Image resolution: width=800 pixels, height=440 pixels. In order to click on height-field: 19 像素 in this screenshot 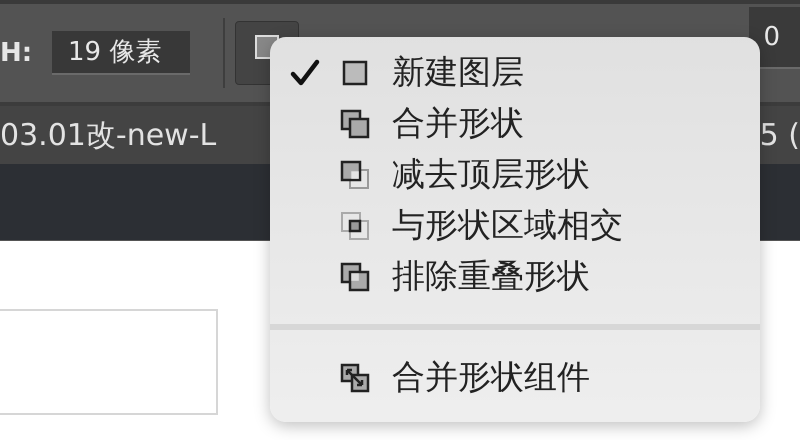, I will do `click(121, 53)`.